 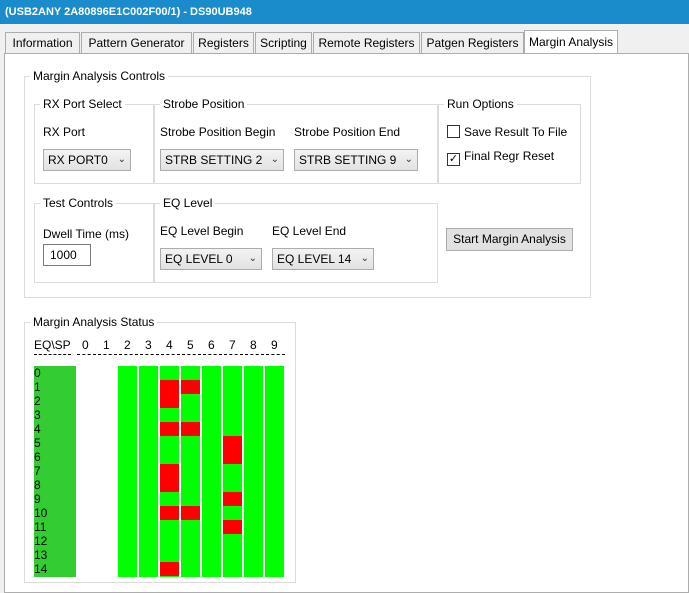 I want to click on tab-pattern-generator: Pattern Generator, so click(x=136, y=42).